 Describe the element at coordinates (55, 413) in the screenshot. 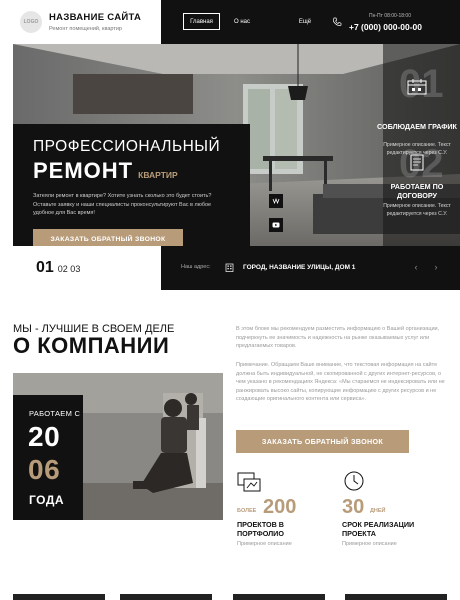

I see `years-label: РАБОТАЕМ С` at that location.